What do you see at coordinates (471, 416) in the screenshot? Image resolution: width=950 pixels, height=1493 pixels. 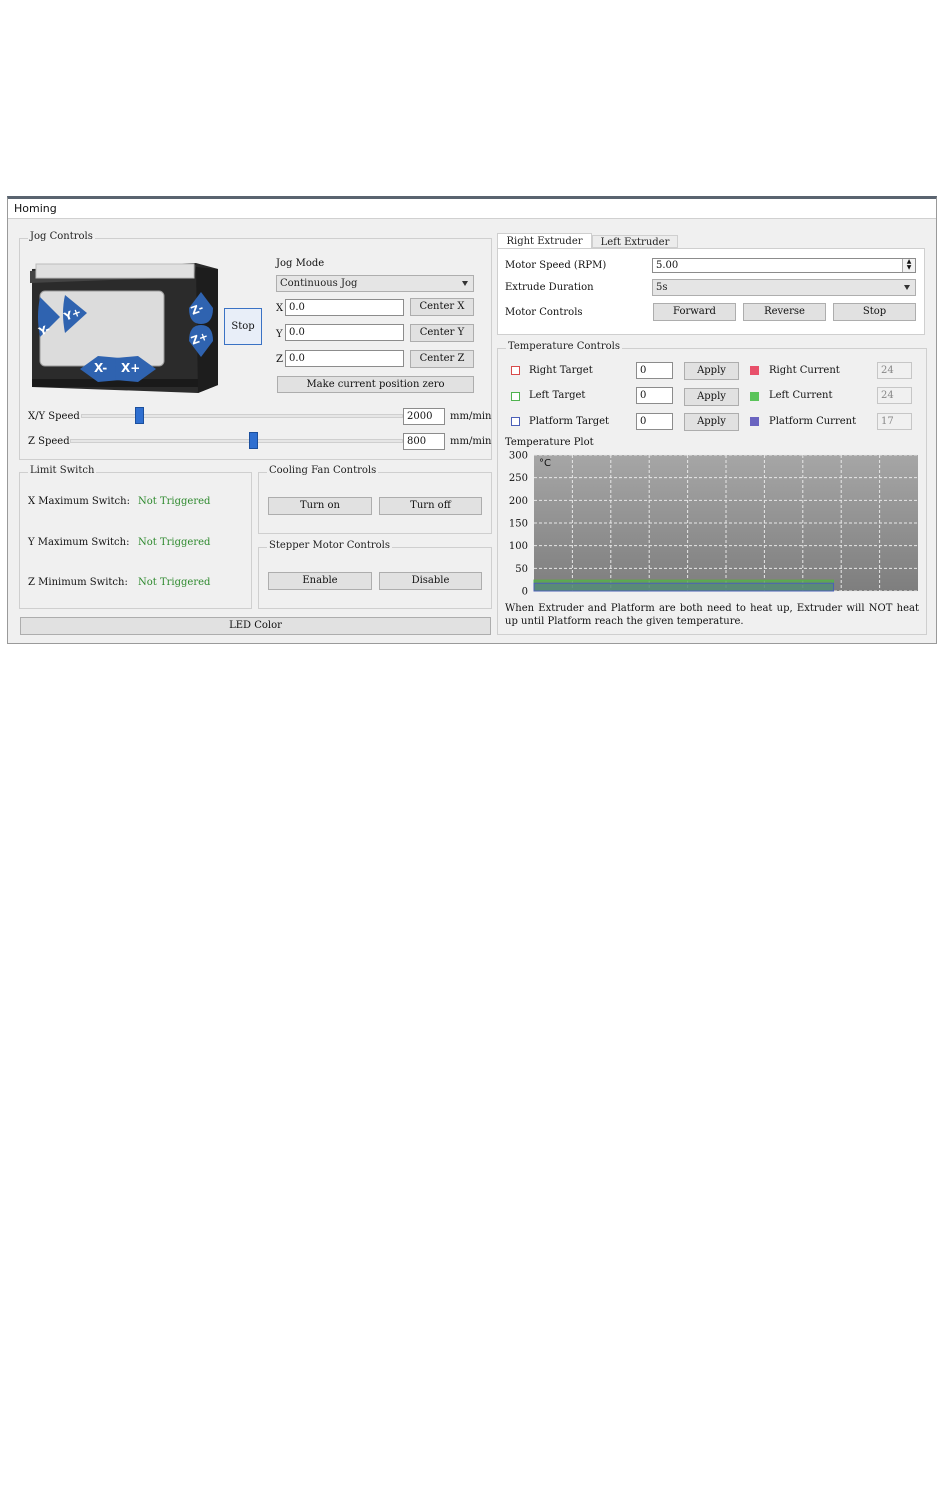 I see `xy-speed-unit: mm/min` at bounding box center [471, 416].